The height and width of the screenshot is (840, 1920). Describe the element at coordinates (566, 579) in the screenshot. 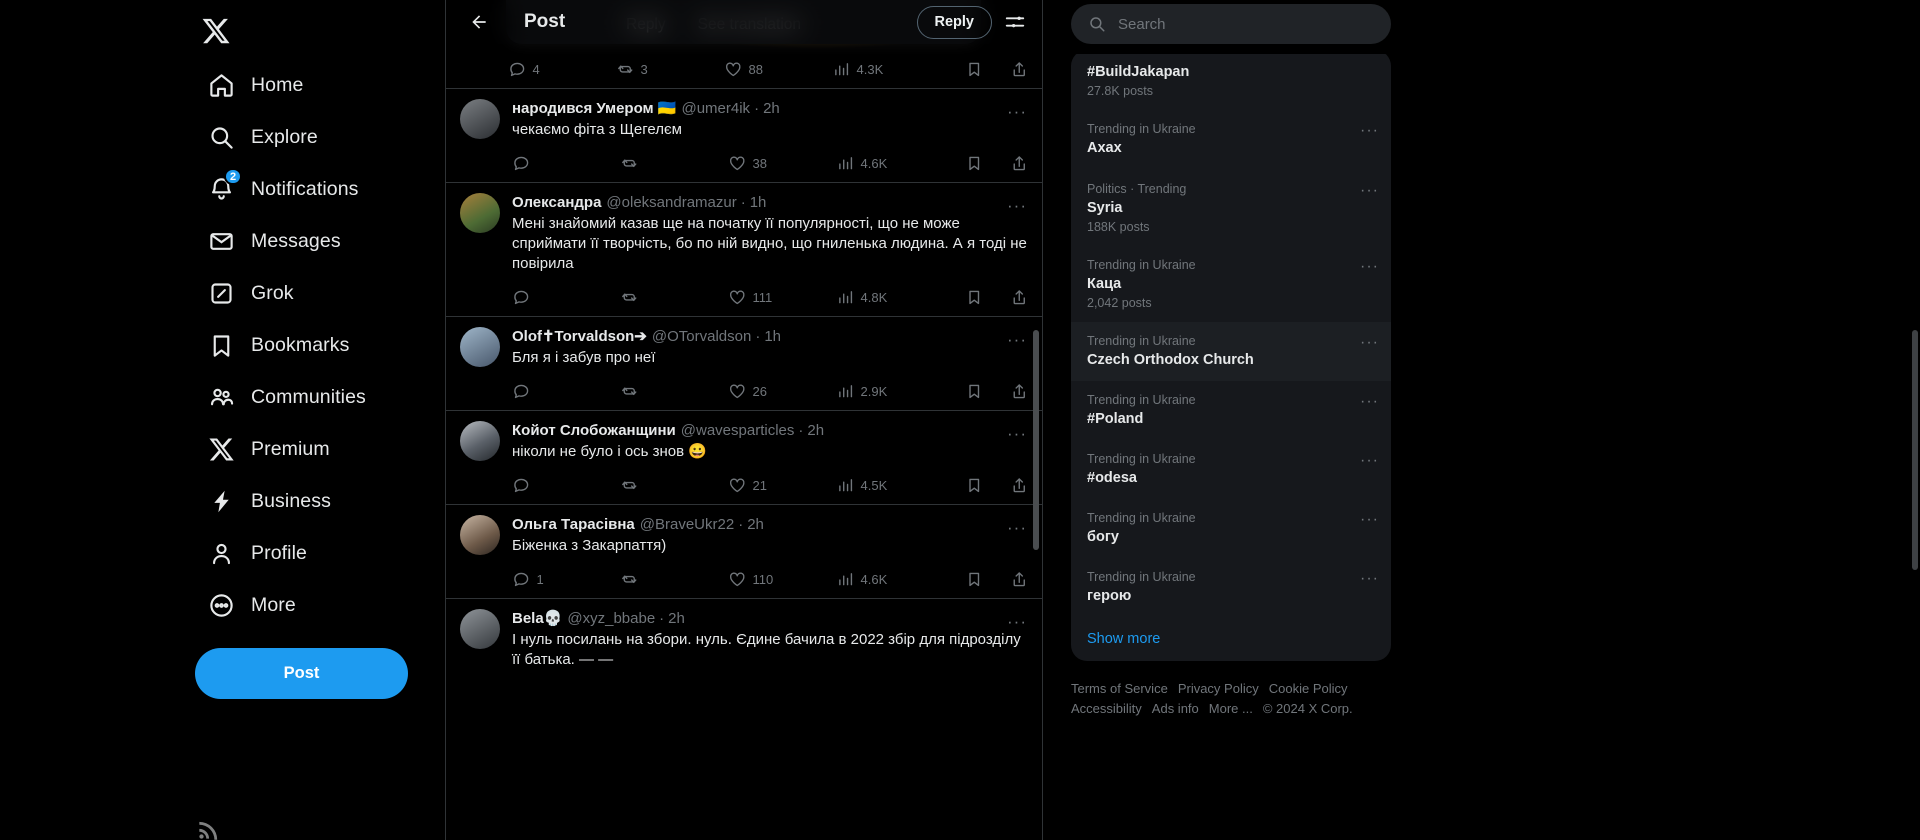

I see `reply-action: 1` at that location.